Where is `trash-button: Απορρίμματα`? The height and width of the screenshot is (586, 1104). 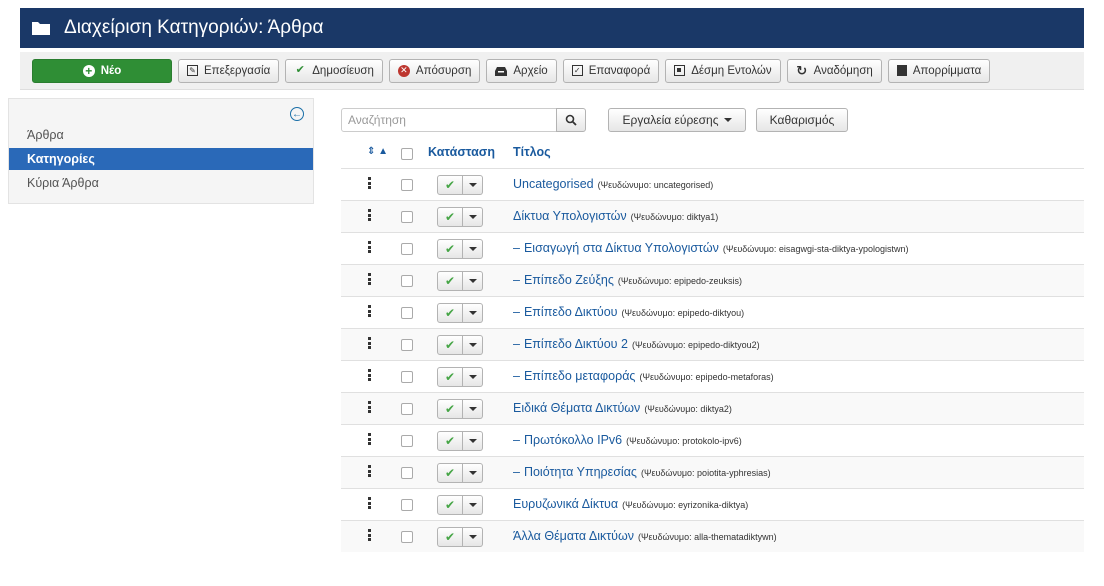
trash-button: Απορρίμματα is located at coordinates (939, 70).